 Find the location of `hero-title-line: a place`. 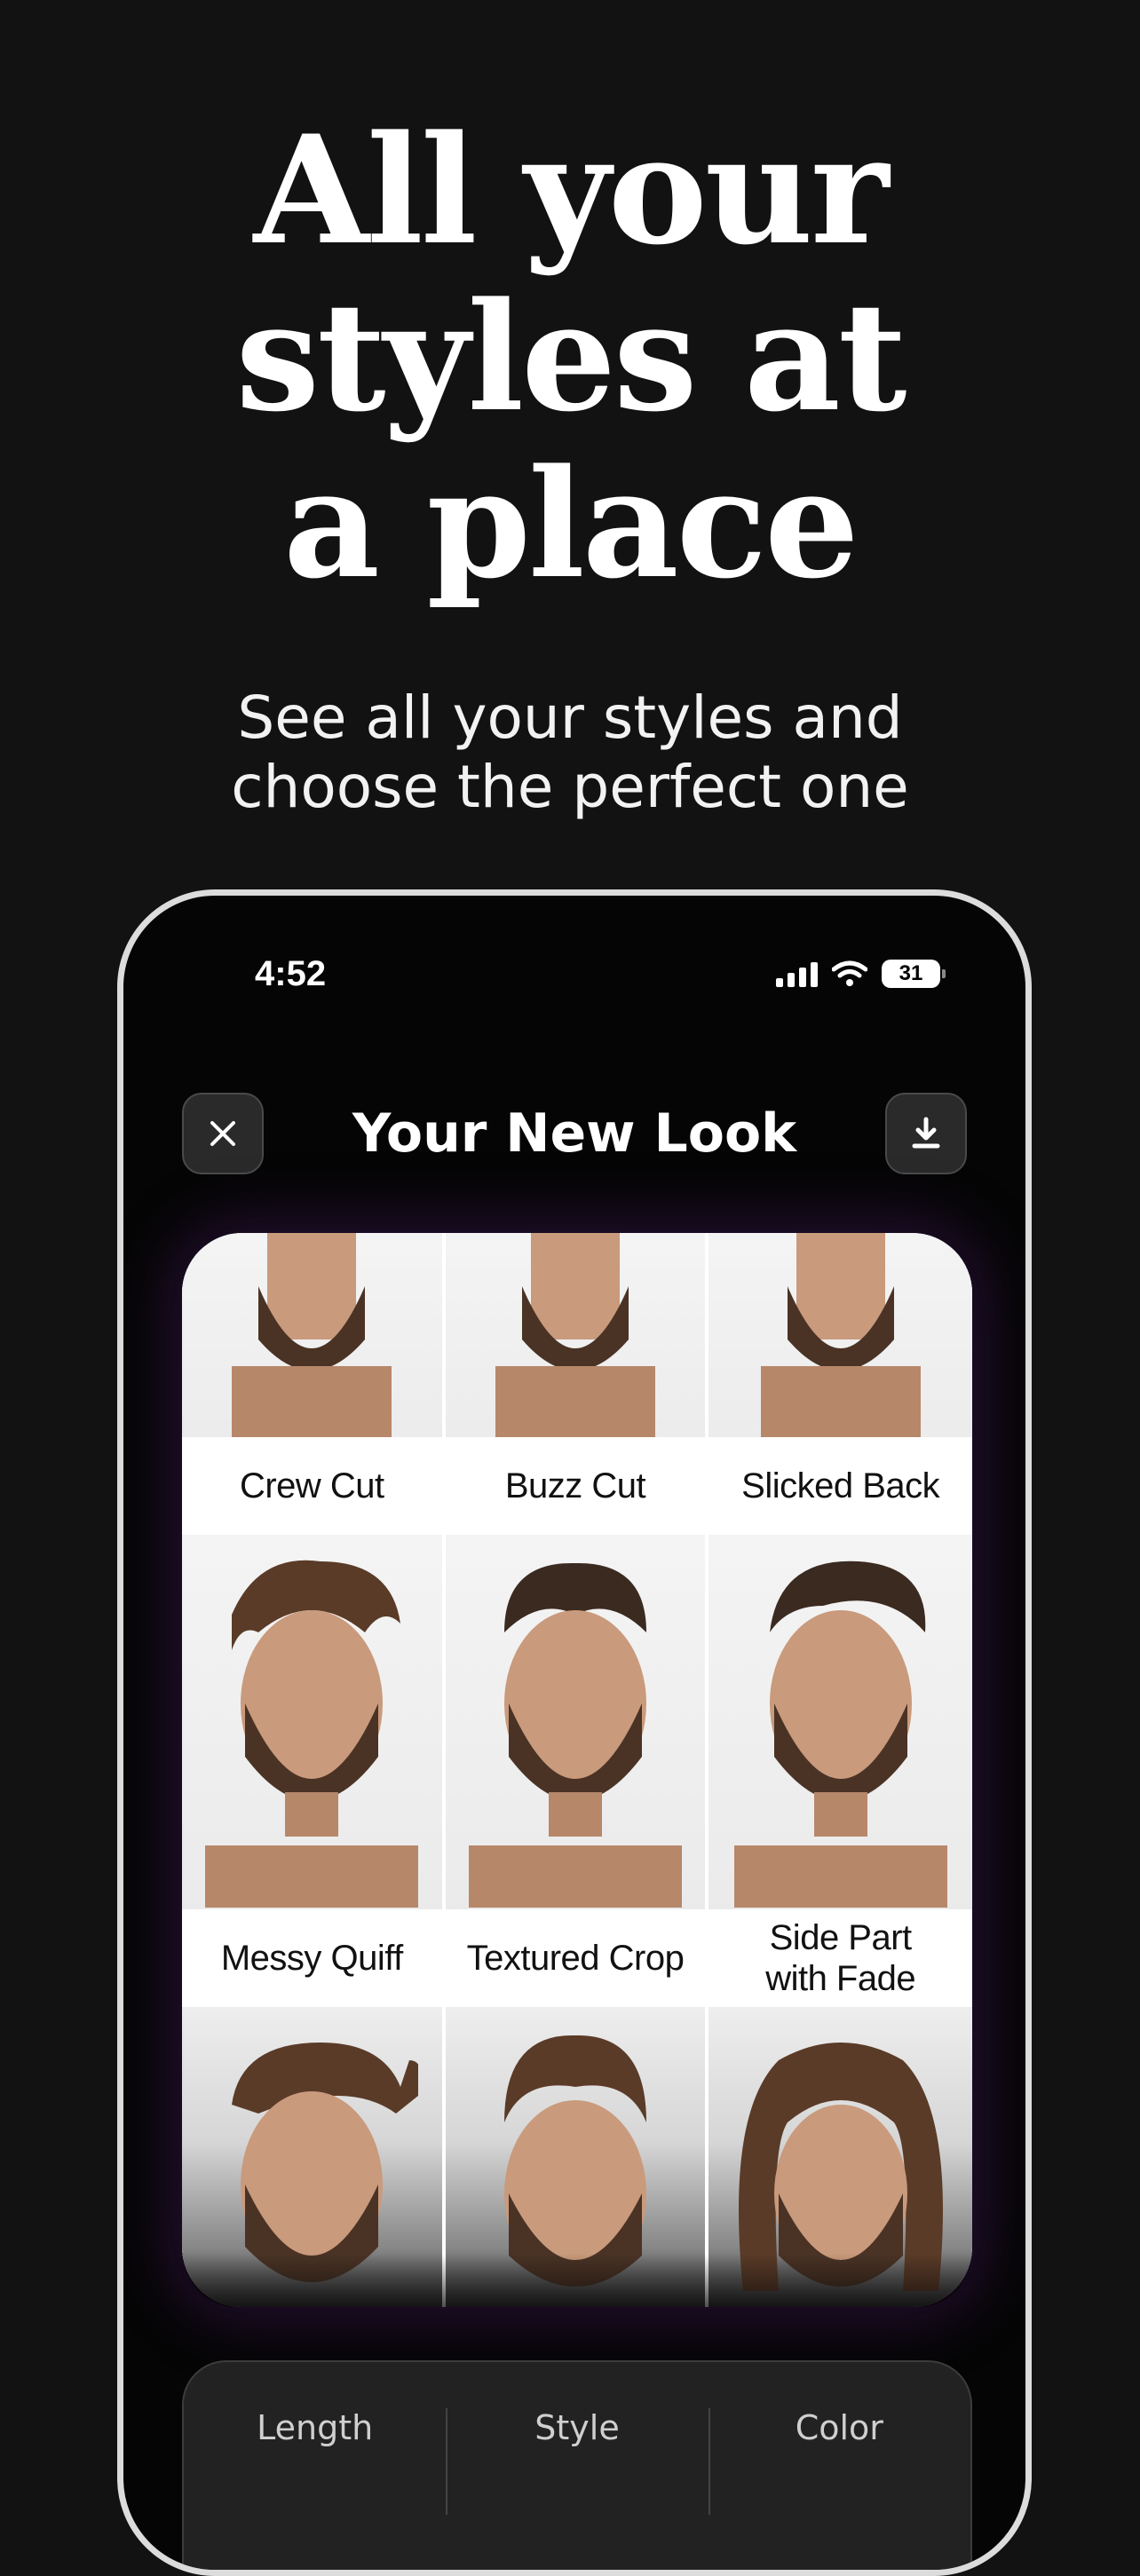

hero-title-line: a place is located at coordinates (571, 524).